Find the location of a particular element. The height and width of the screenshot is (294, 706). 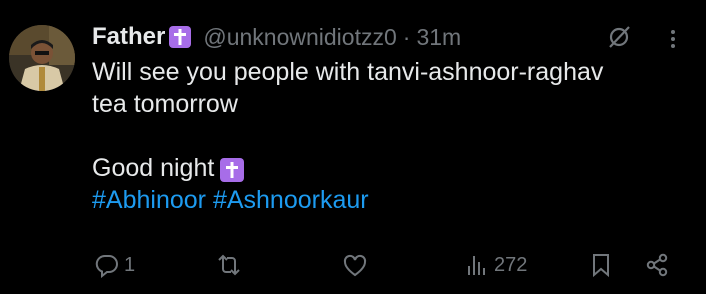

tweet-line: Good night is located at coordinates (392, 168).